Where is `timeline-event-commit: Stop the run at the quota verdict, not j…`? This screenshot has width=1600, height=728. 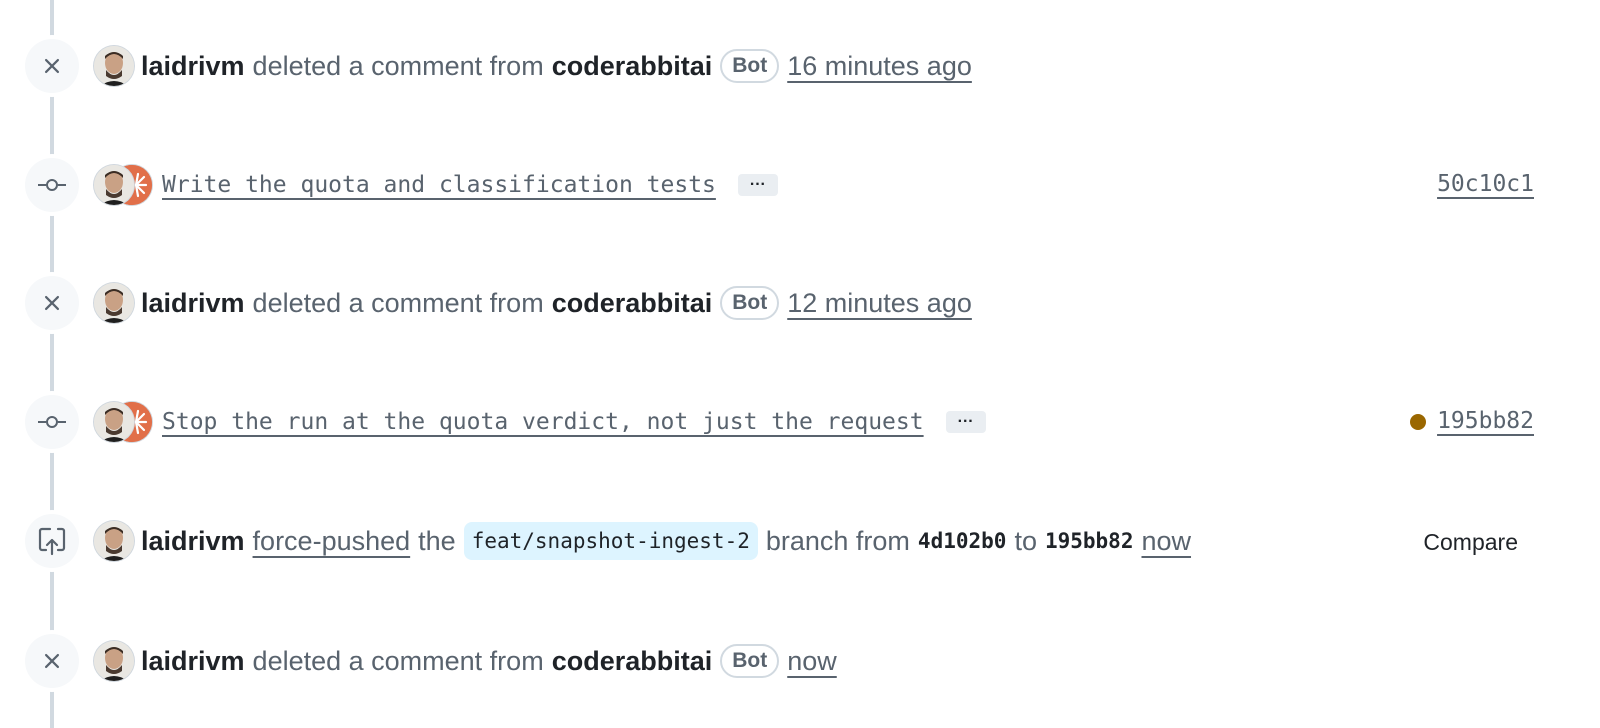 timeline-event-commit: Stop the run at the quota verdict, not j… is located at coordinates (800, 422).